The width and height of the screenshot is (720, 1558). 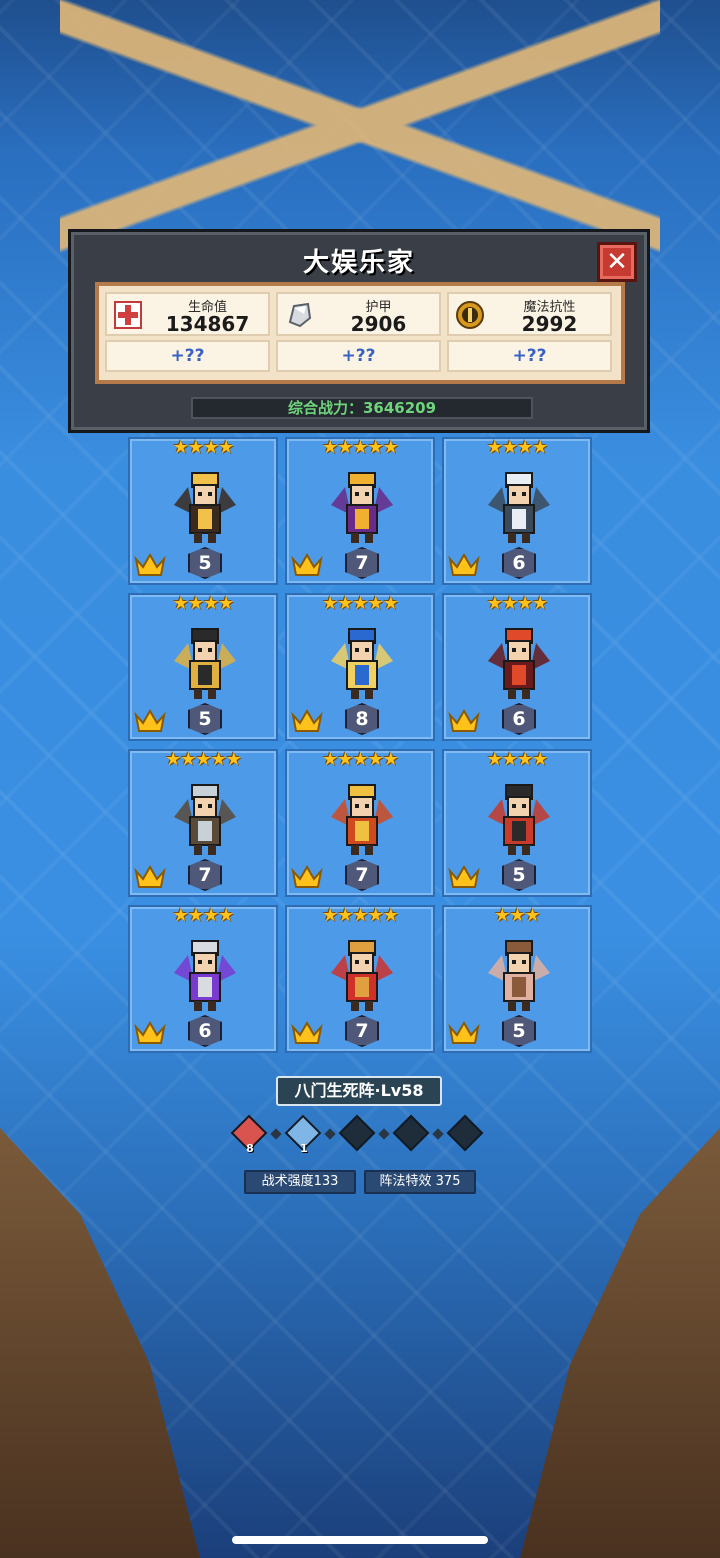 I want to click on stats-box: 生命值 134867 +?? 护甲 2906 +?? 魔法抗性 2992 +??, so click(x=360, y=333).